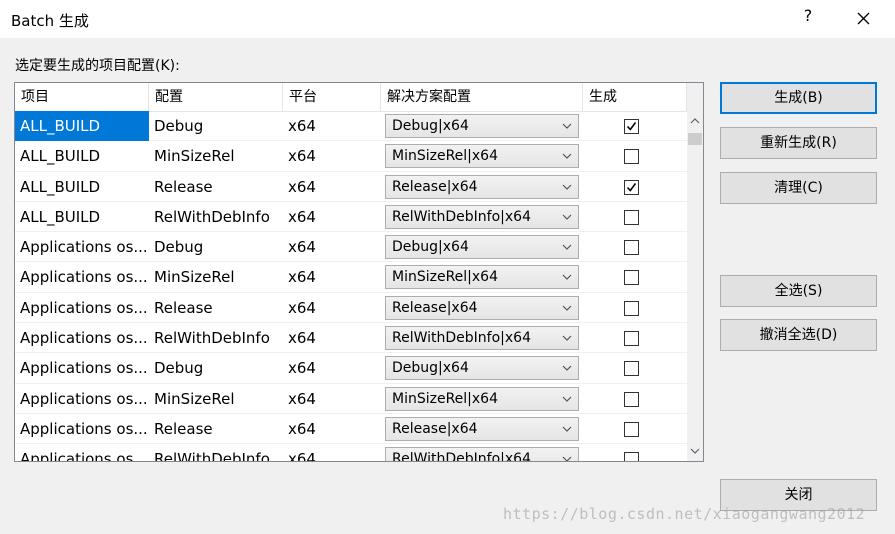  I want to click on rebuild-button: 重新生成(R), so click(798, 143).